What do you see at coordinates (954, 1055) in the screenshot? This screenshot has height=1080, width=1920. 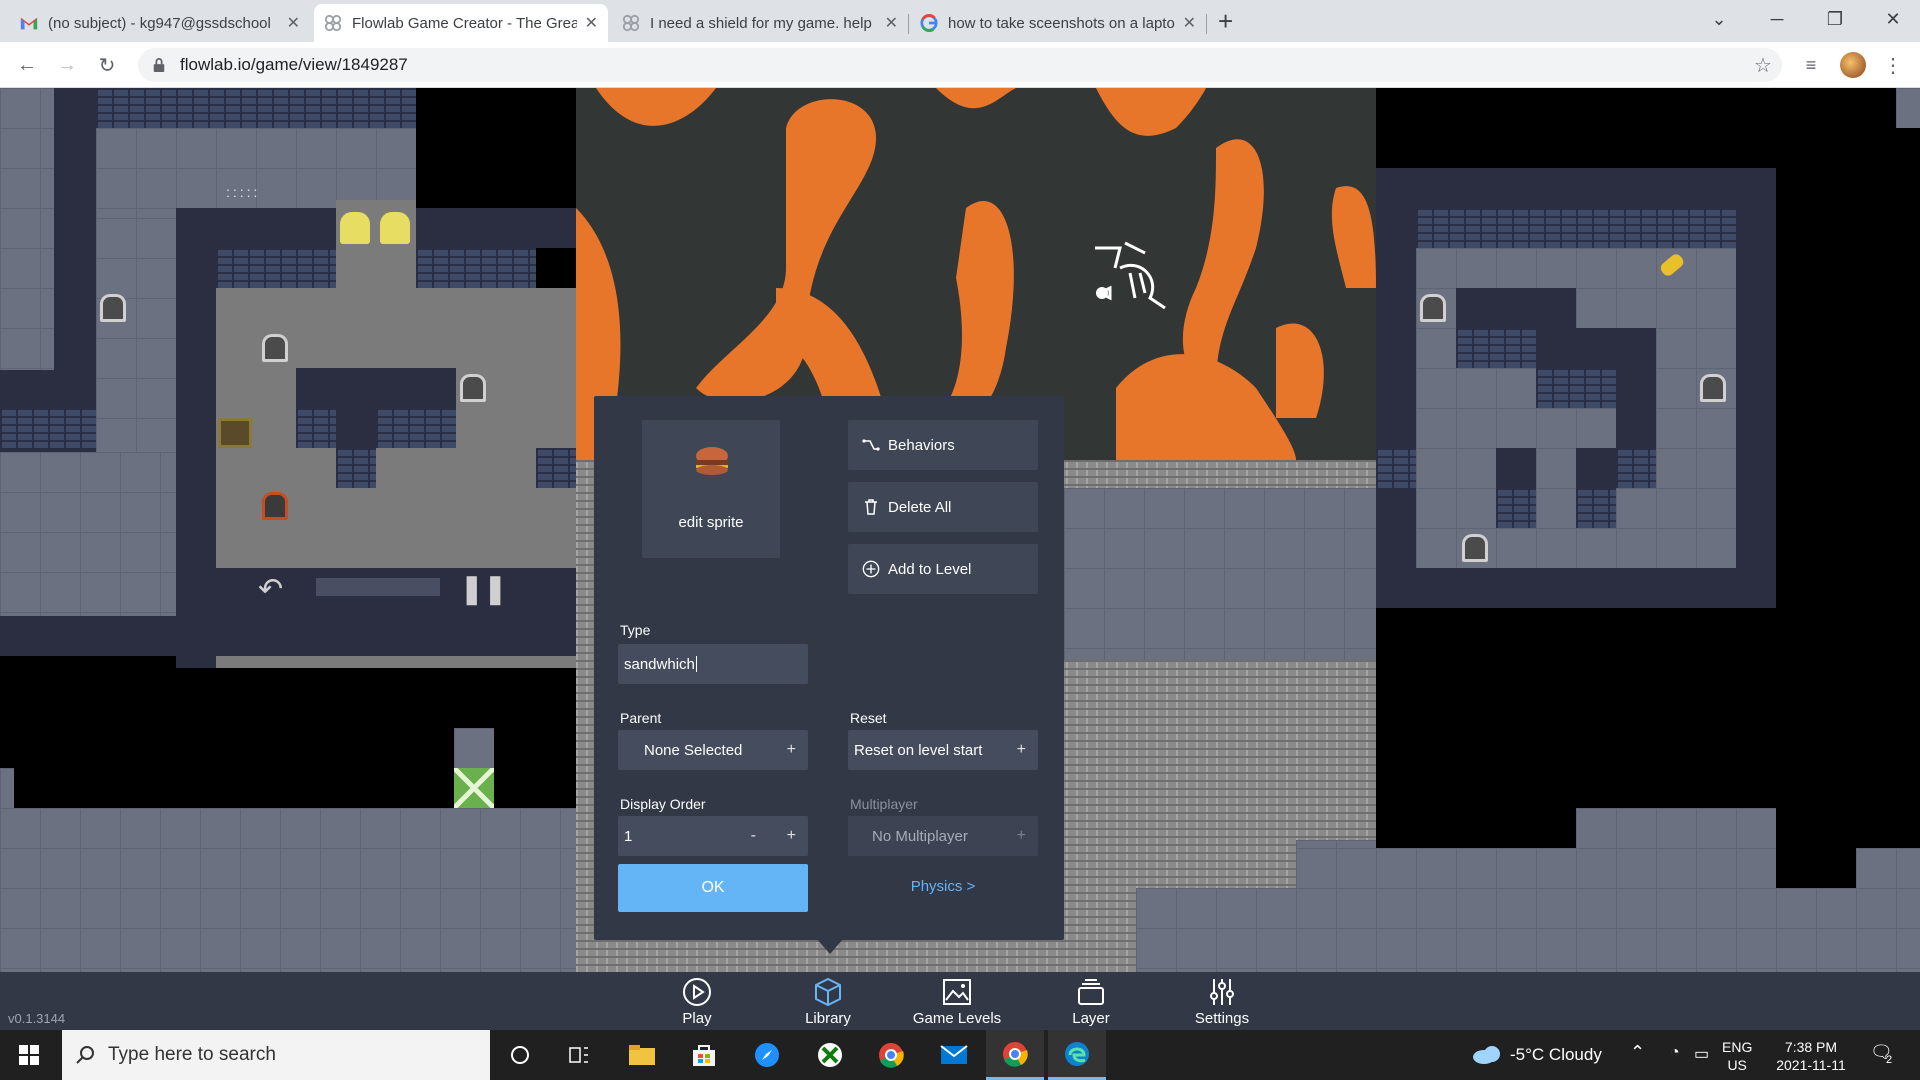 I see `mail-icon` at bounding box center [954, 1055].